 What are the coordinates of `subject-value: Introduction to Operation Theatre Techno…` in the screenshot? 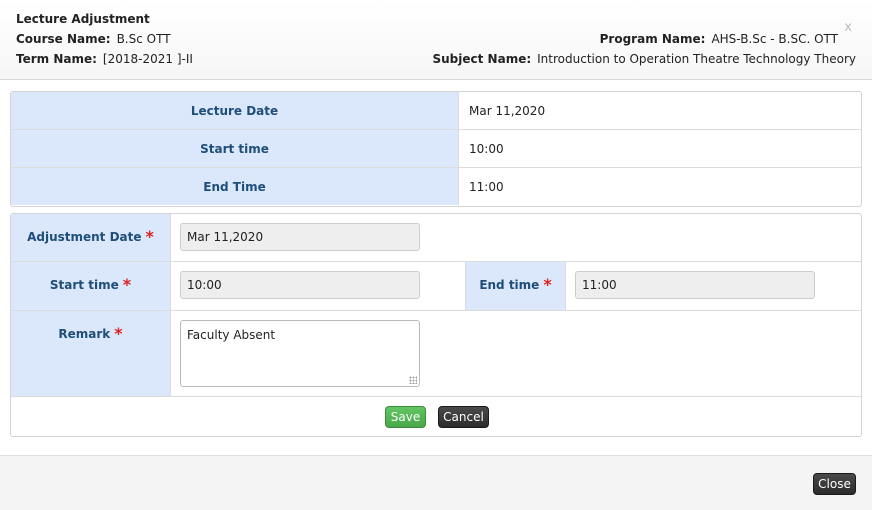 It's located at (696, 59).